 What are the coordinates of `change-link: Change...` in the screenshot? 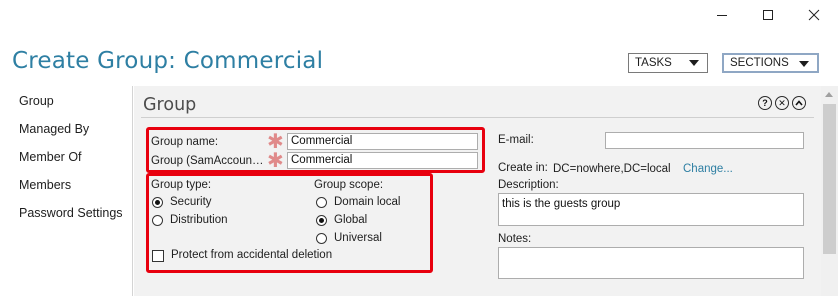 It's located at (708, 169).